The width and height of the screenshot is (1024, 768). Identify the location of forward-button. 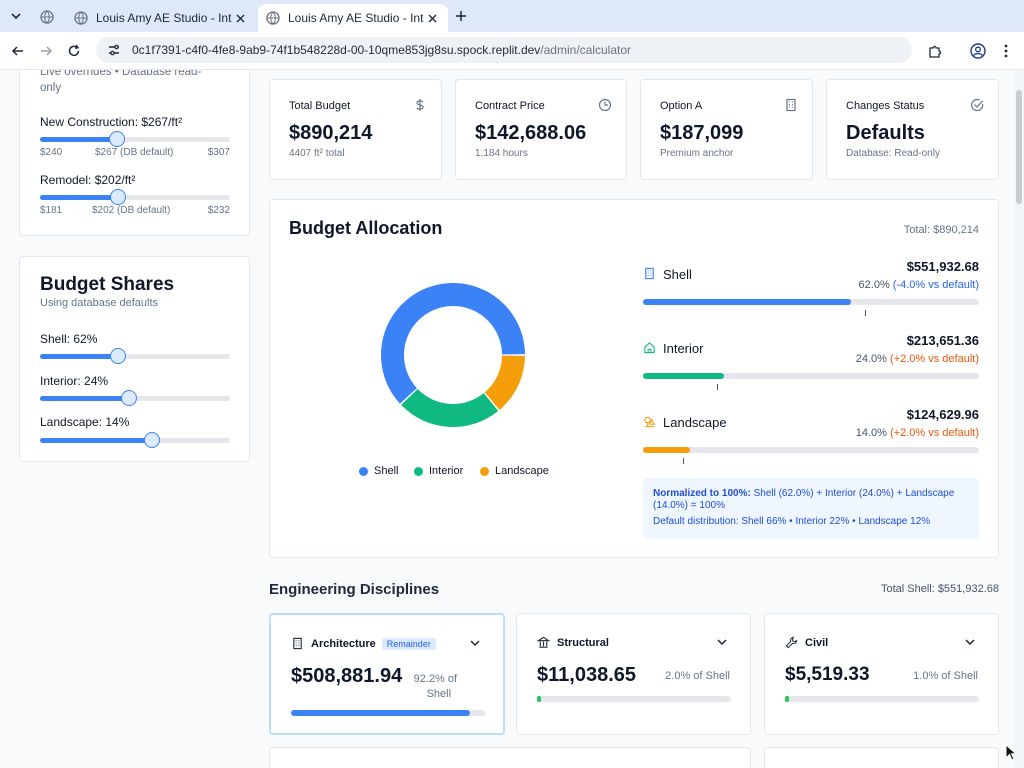
(46, 51).